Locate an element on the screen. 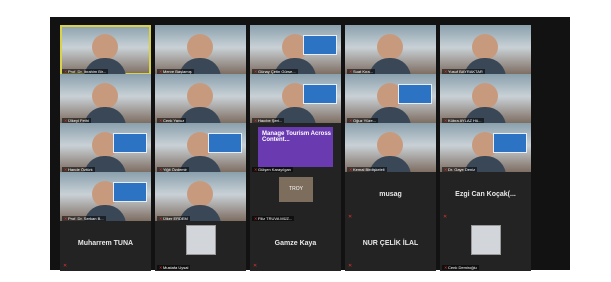 The height and width of the screenshot is (282, 611). participant-tile: ✕Ülkeyi Fethi is located at coordinates (105, 99).